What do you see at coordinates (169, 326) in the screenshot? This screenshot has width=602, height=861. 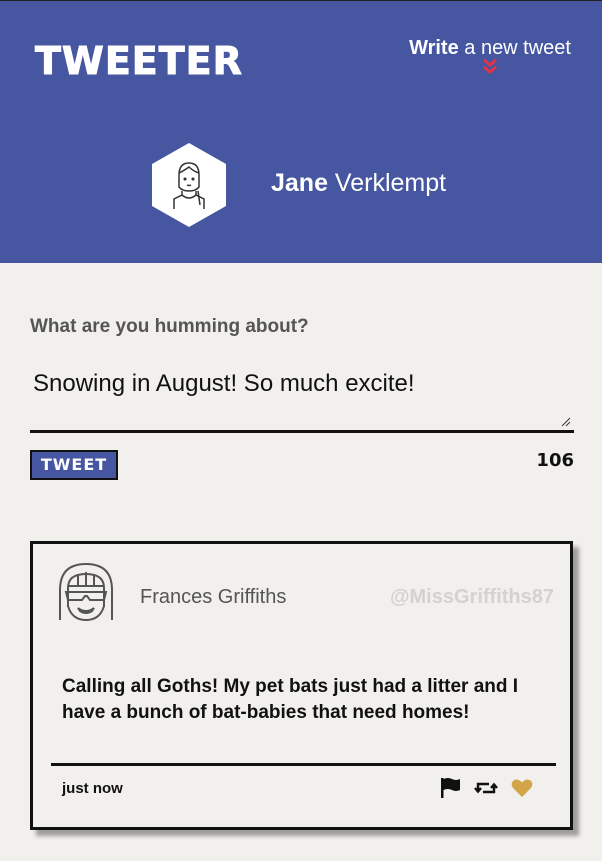 I see `composer-prompt: What are you humming about?` at bounding box center [169, 326].